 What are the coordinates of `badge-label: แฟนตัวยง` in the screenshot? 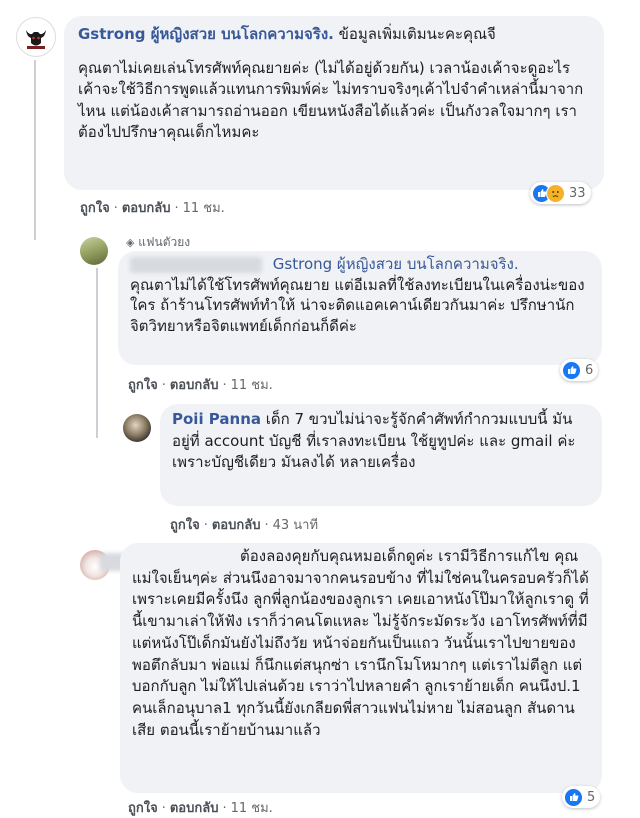 It's located at (164, 242).